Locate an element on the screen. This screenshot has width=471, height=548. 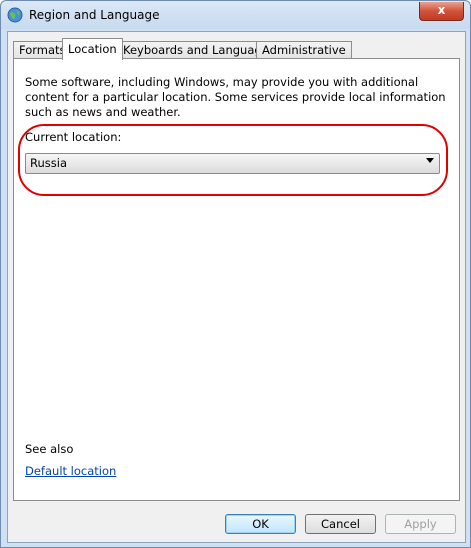
apply-button: Apply is located at coordinates (420, 524).